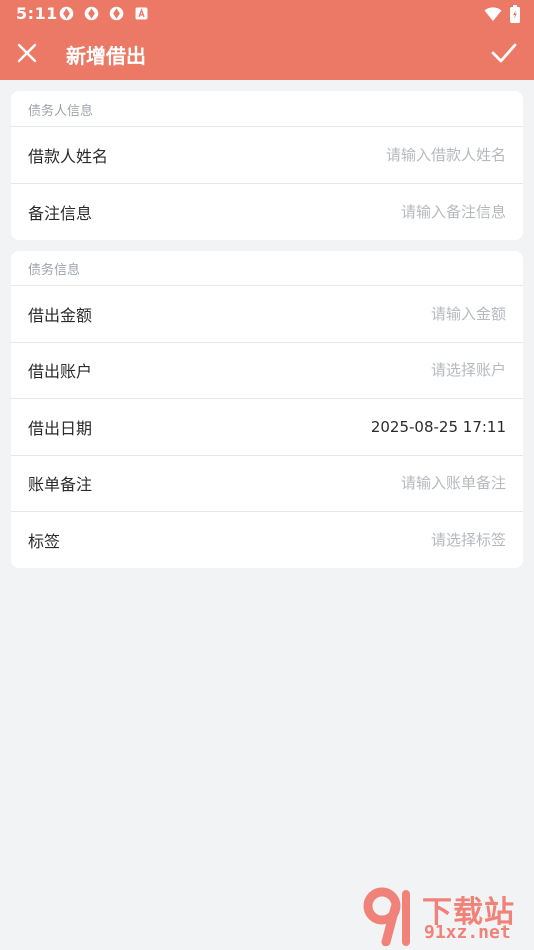 The image size is (534, 950). Describe the element at coordinates (141, 13) in the screenshot. I see `notification-a-icon` at that location.